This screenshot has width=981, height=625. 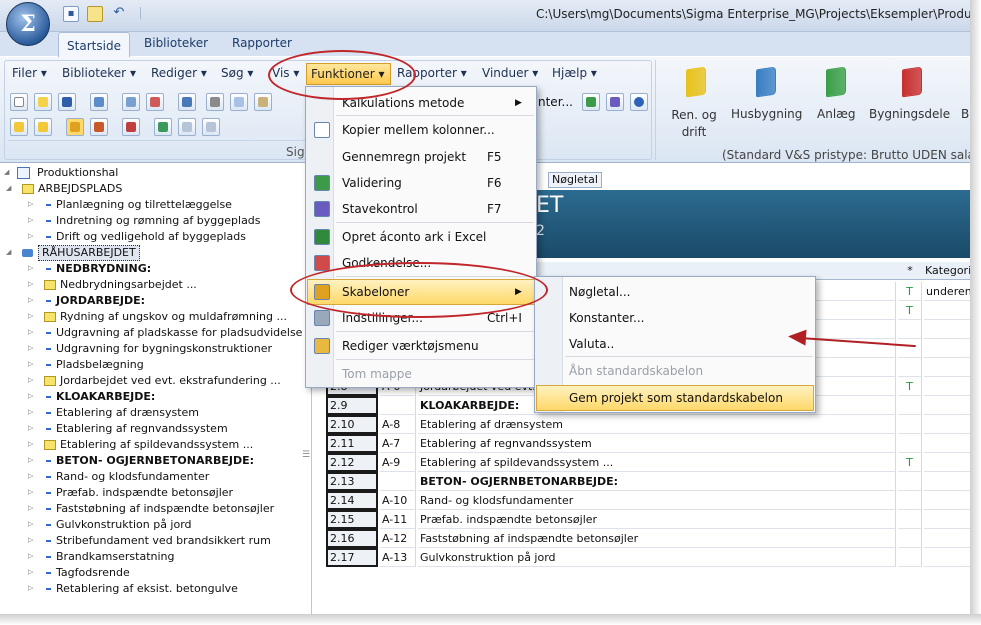 What do you see at coordinates (352, 538) in the screenshot?
I see `row-number-cell: 2.16` at bounding box center [352, 538].